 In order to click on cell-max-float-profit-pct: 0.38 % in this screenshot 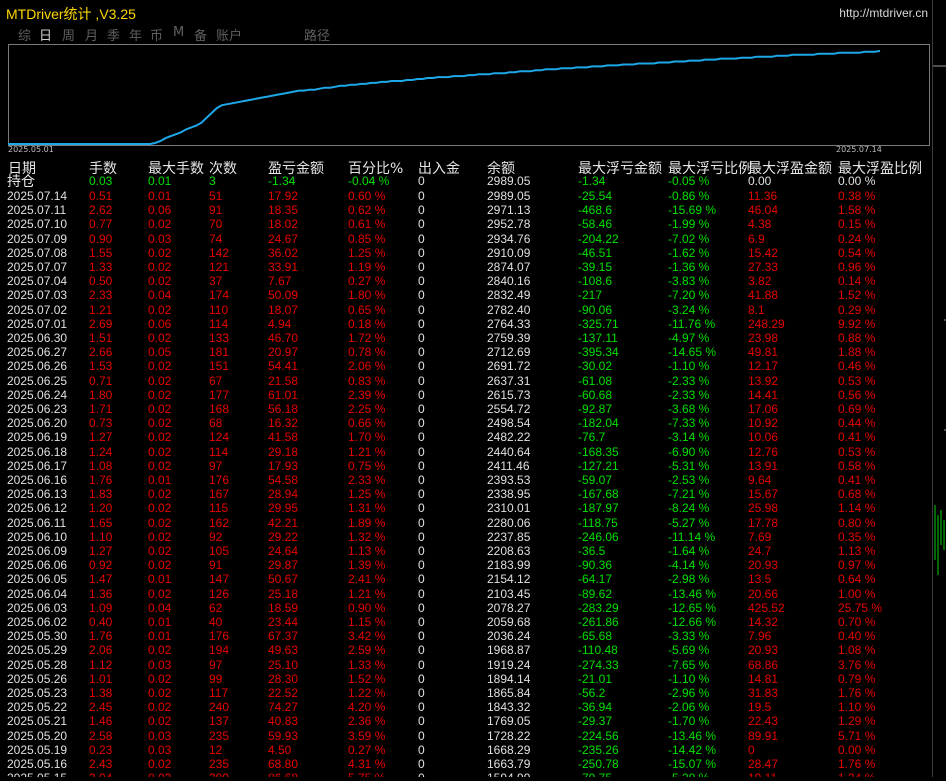, I will do `click(857, 196)`.